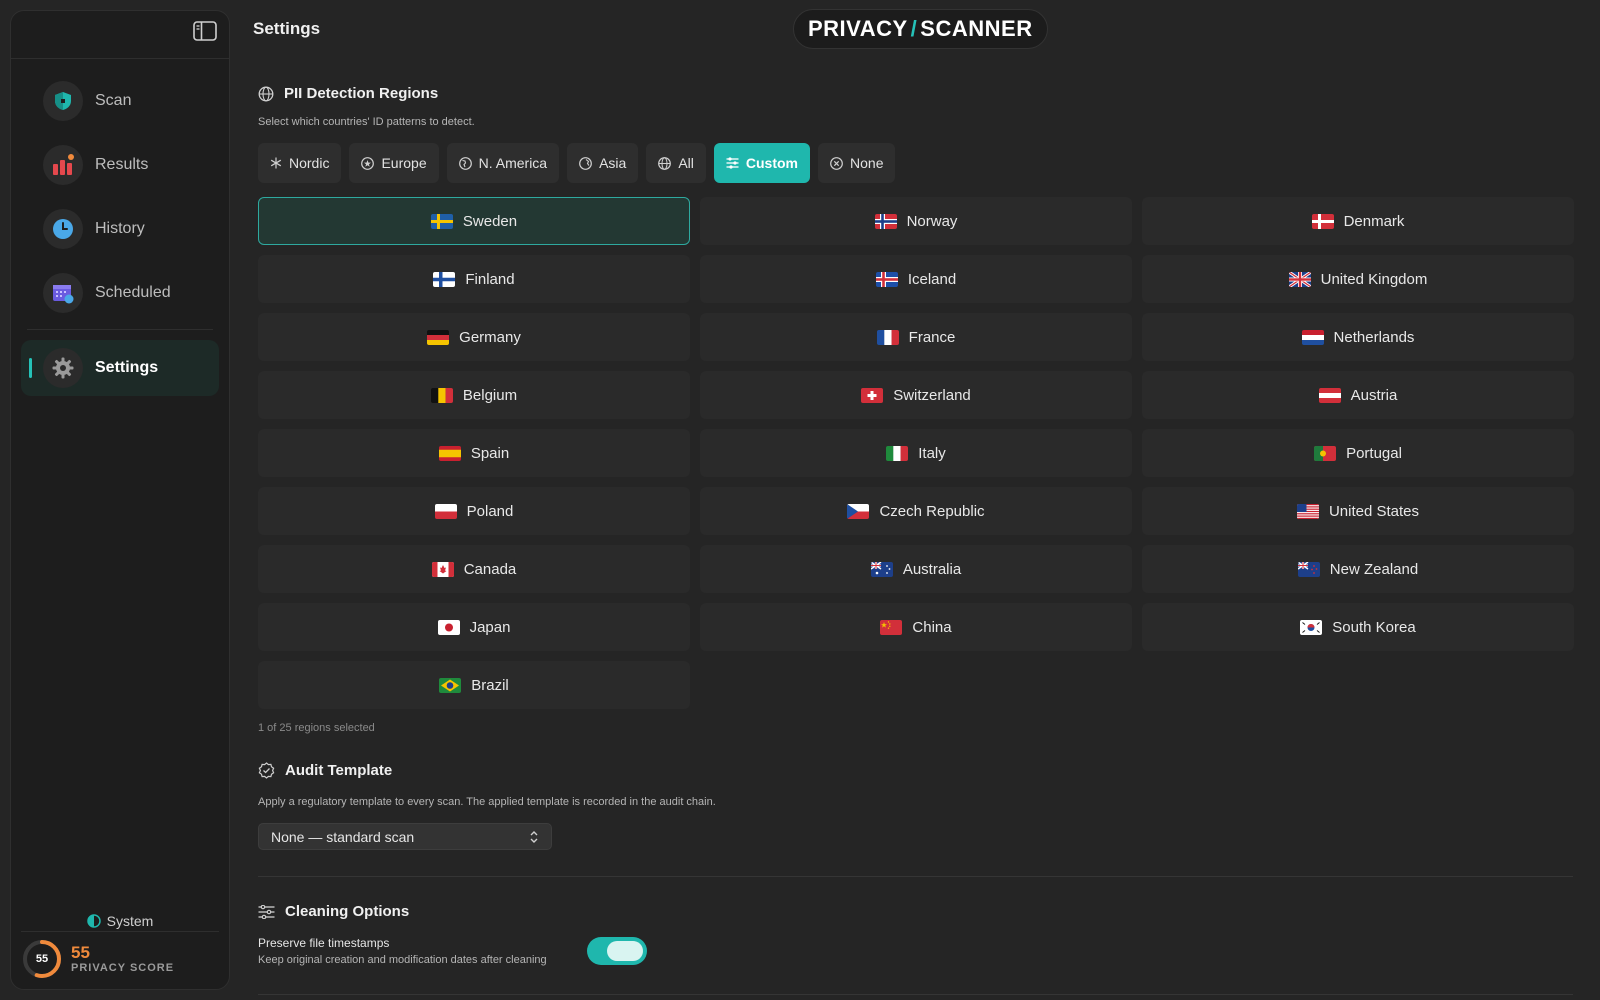  I want to click on brand-logo: PRIVACY / SCANNER, so click(920, 29).